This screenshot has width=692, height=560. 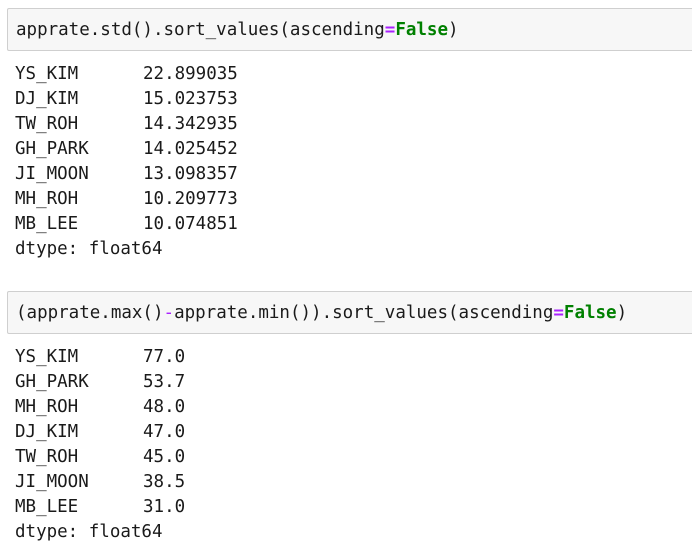 I want to click on output-row: YS_KIM 22.899035, so click(x=126, y=74).